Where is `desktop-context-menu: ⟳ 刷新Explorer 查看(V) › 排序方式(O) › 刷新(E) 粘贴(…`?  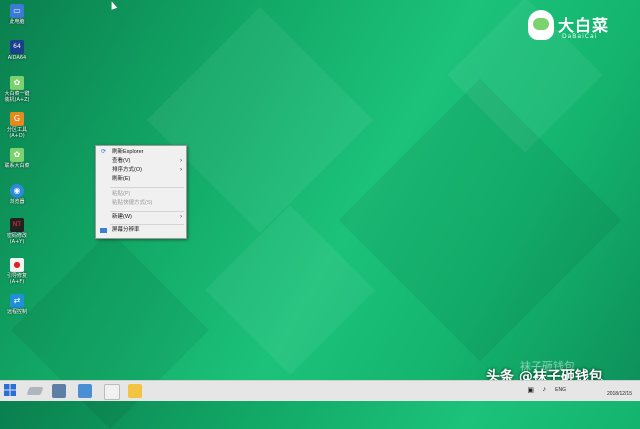 desktop-context-menu: ⟳ 刷新Explorer 查看(V) › 排序方式(O) › 刷新(E) 粘贴(… is located at coordinates (141, 192).